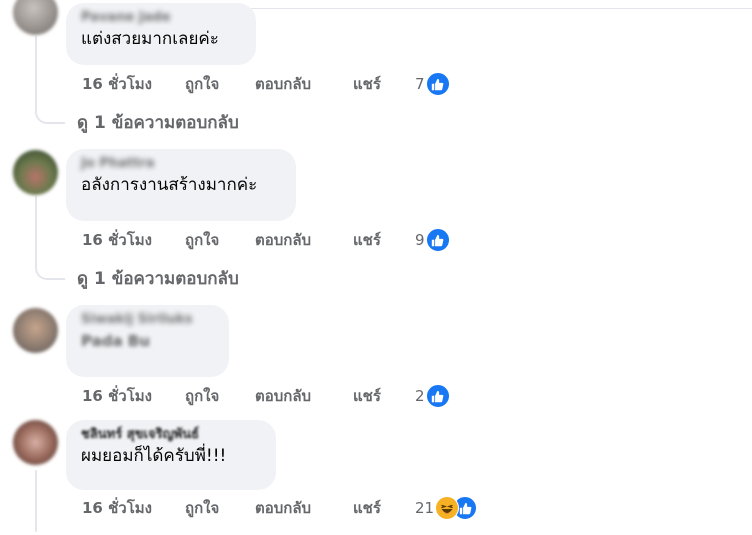 The height and width of the screenshot is (535, 752). I want to click on haha-reaction-icon, so click(447, 508).